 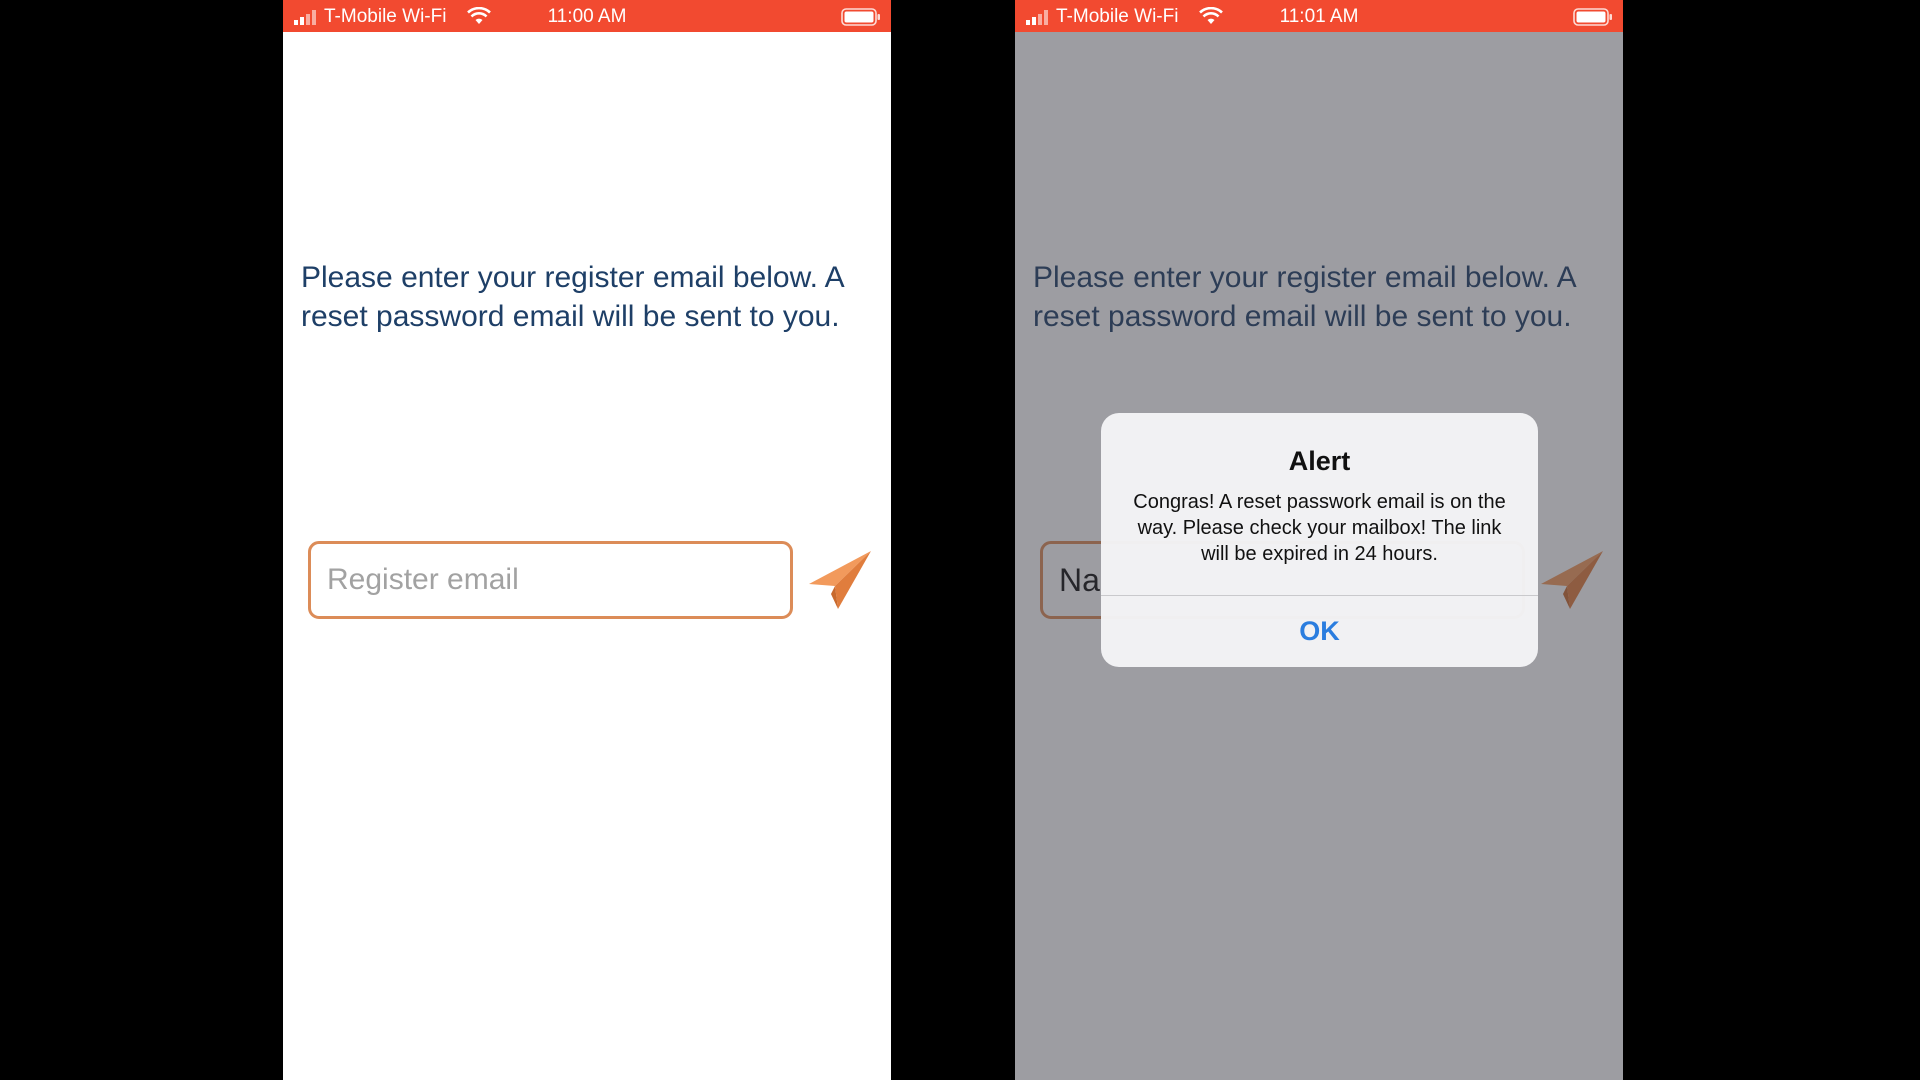 I want to click on alert-ok-button: OK, so click(x=1319, y=631).